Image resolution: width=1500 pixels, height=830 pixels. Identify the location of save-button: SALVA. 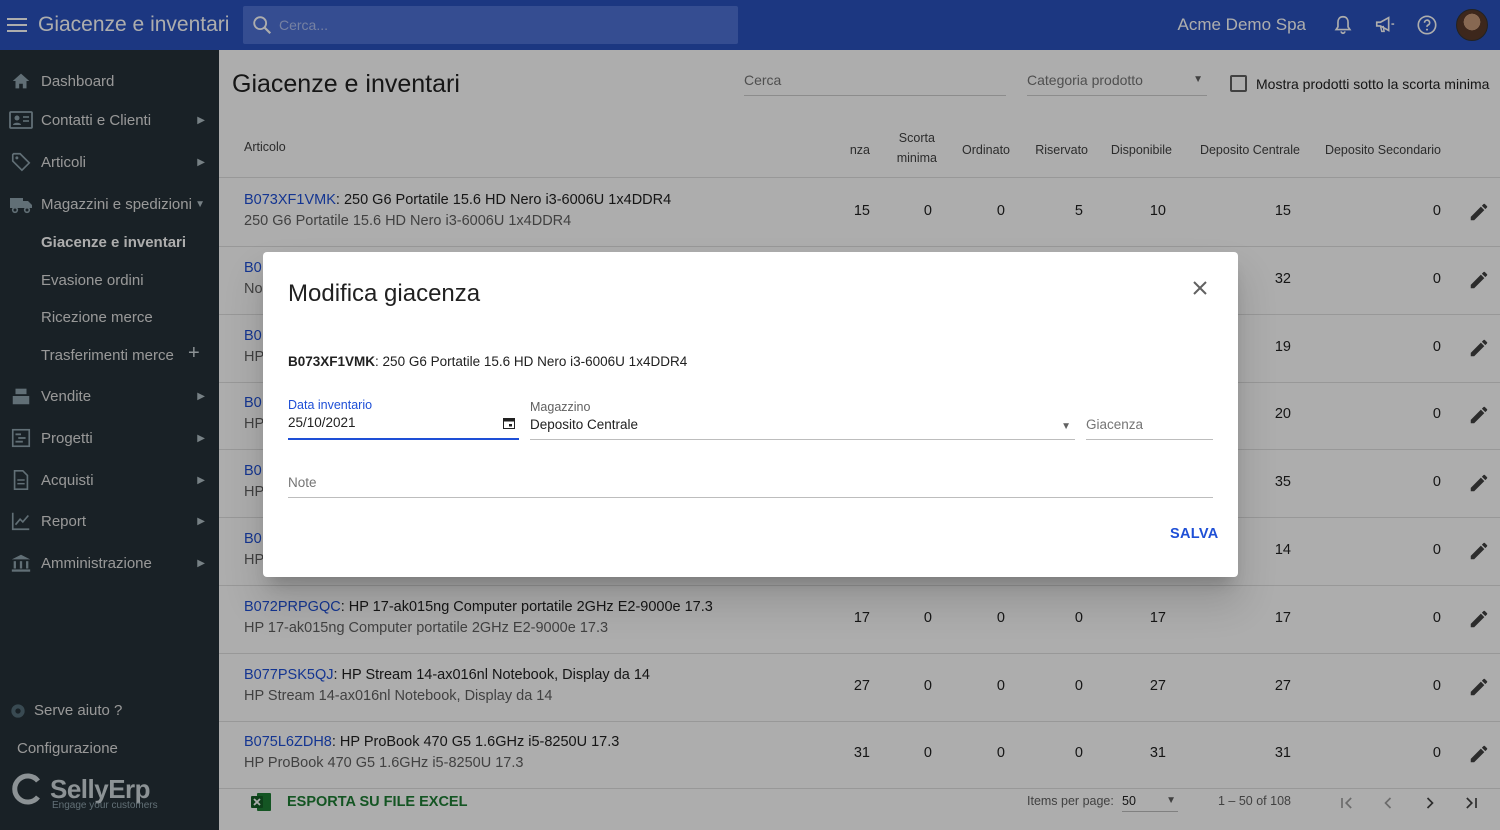
(1194, 534).